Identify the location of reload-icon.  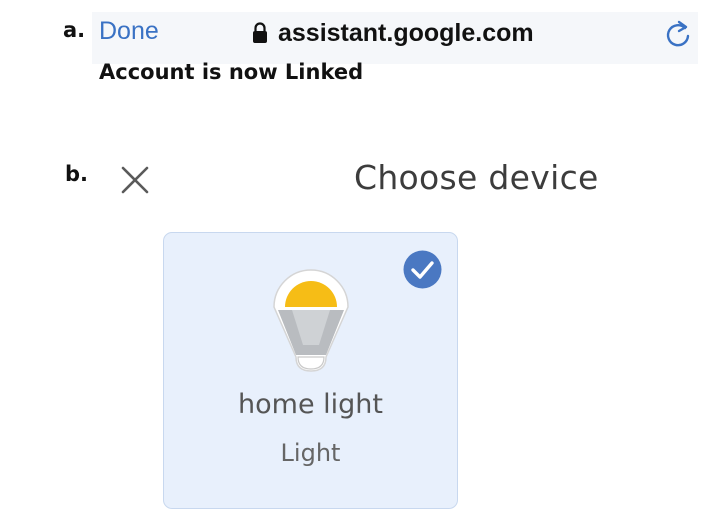
(678, 33).